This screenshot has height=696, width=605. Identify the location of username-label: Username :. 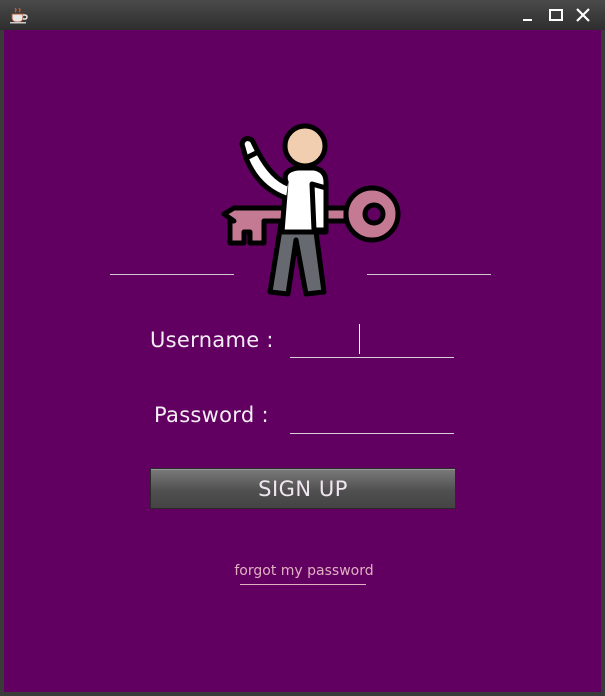
(212, 340).